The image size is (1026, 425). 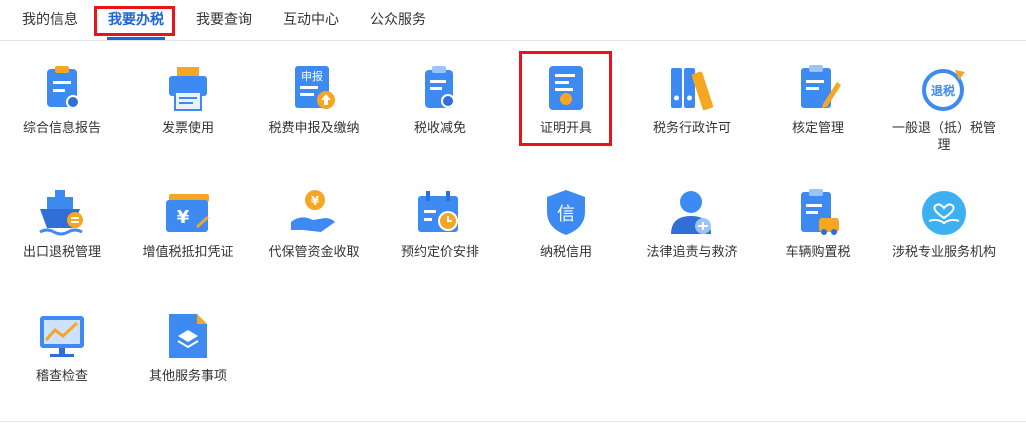 I want to click on certificate-highlight-box, so click(x=565, y=98).